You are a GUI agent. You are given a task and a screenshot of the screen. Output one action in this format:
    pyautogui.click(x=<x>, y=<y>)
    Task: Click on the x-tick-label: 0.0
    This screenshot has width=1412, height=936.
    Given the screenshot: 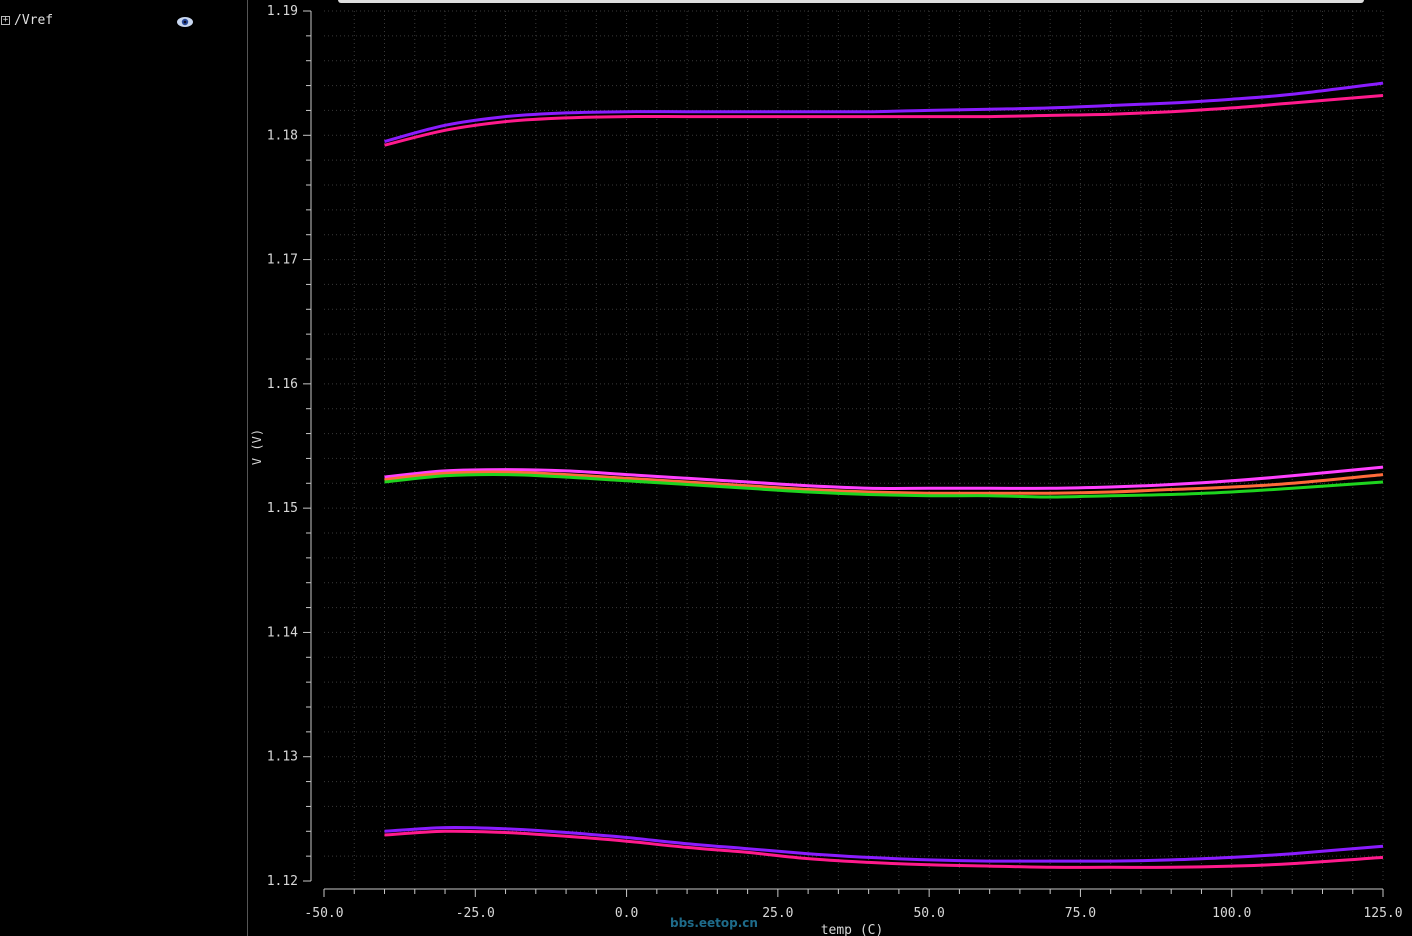 What is the action you would take?
    pyautogui.click(x=626, y=913)
    